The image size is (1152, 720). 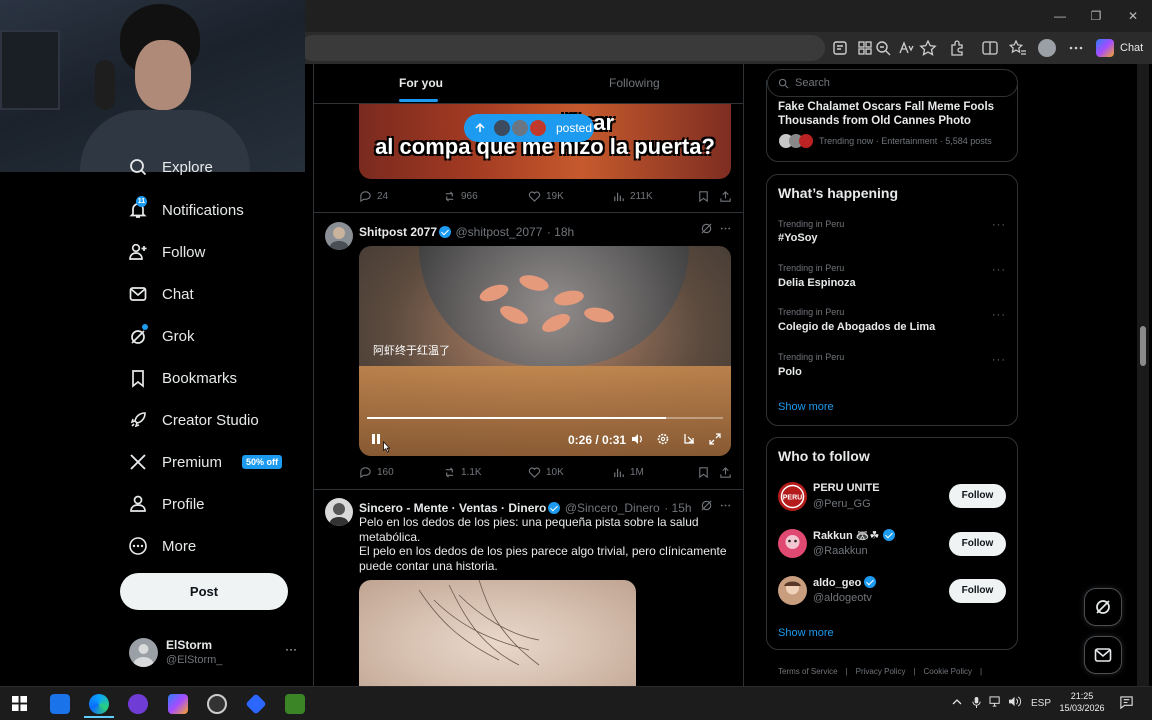 I want to click on views-button: 211K, so click(x=632, y=196).